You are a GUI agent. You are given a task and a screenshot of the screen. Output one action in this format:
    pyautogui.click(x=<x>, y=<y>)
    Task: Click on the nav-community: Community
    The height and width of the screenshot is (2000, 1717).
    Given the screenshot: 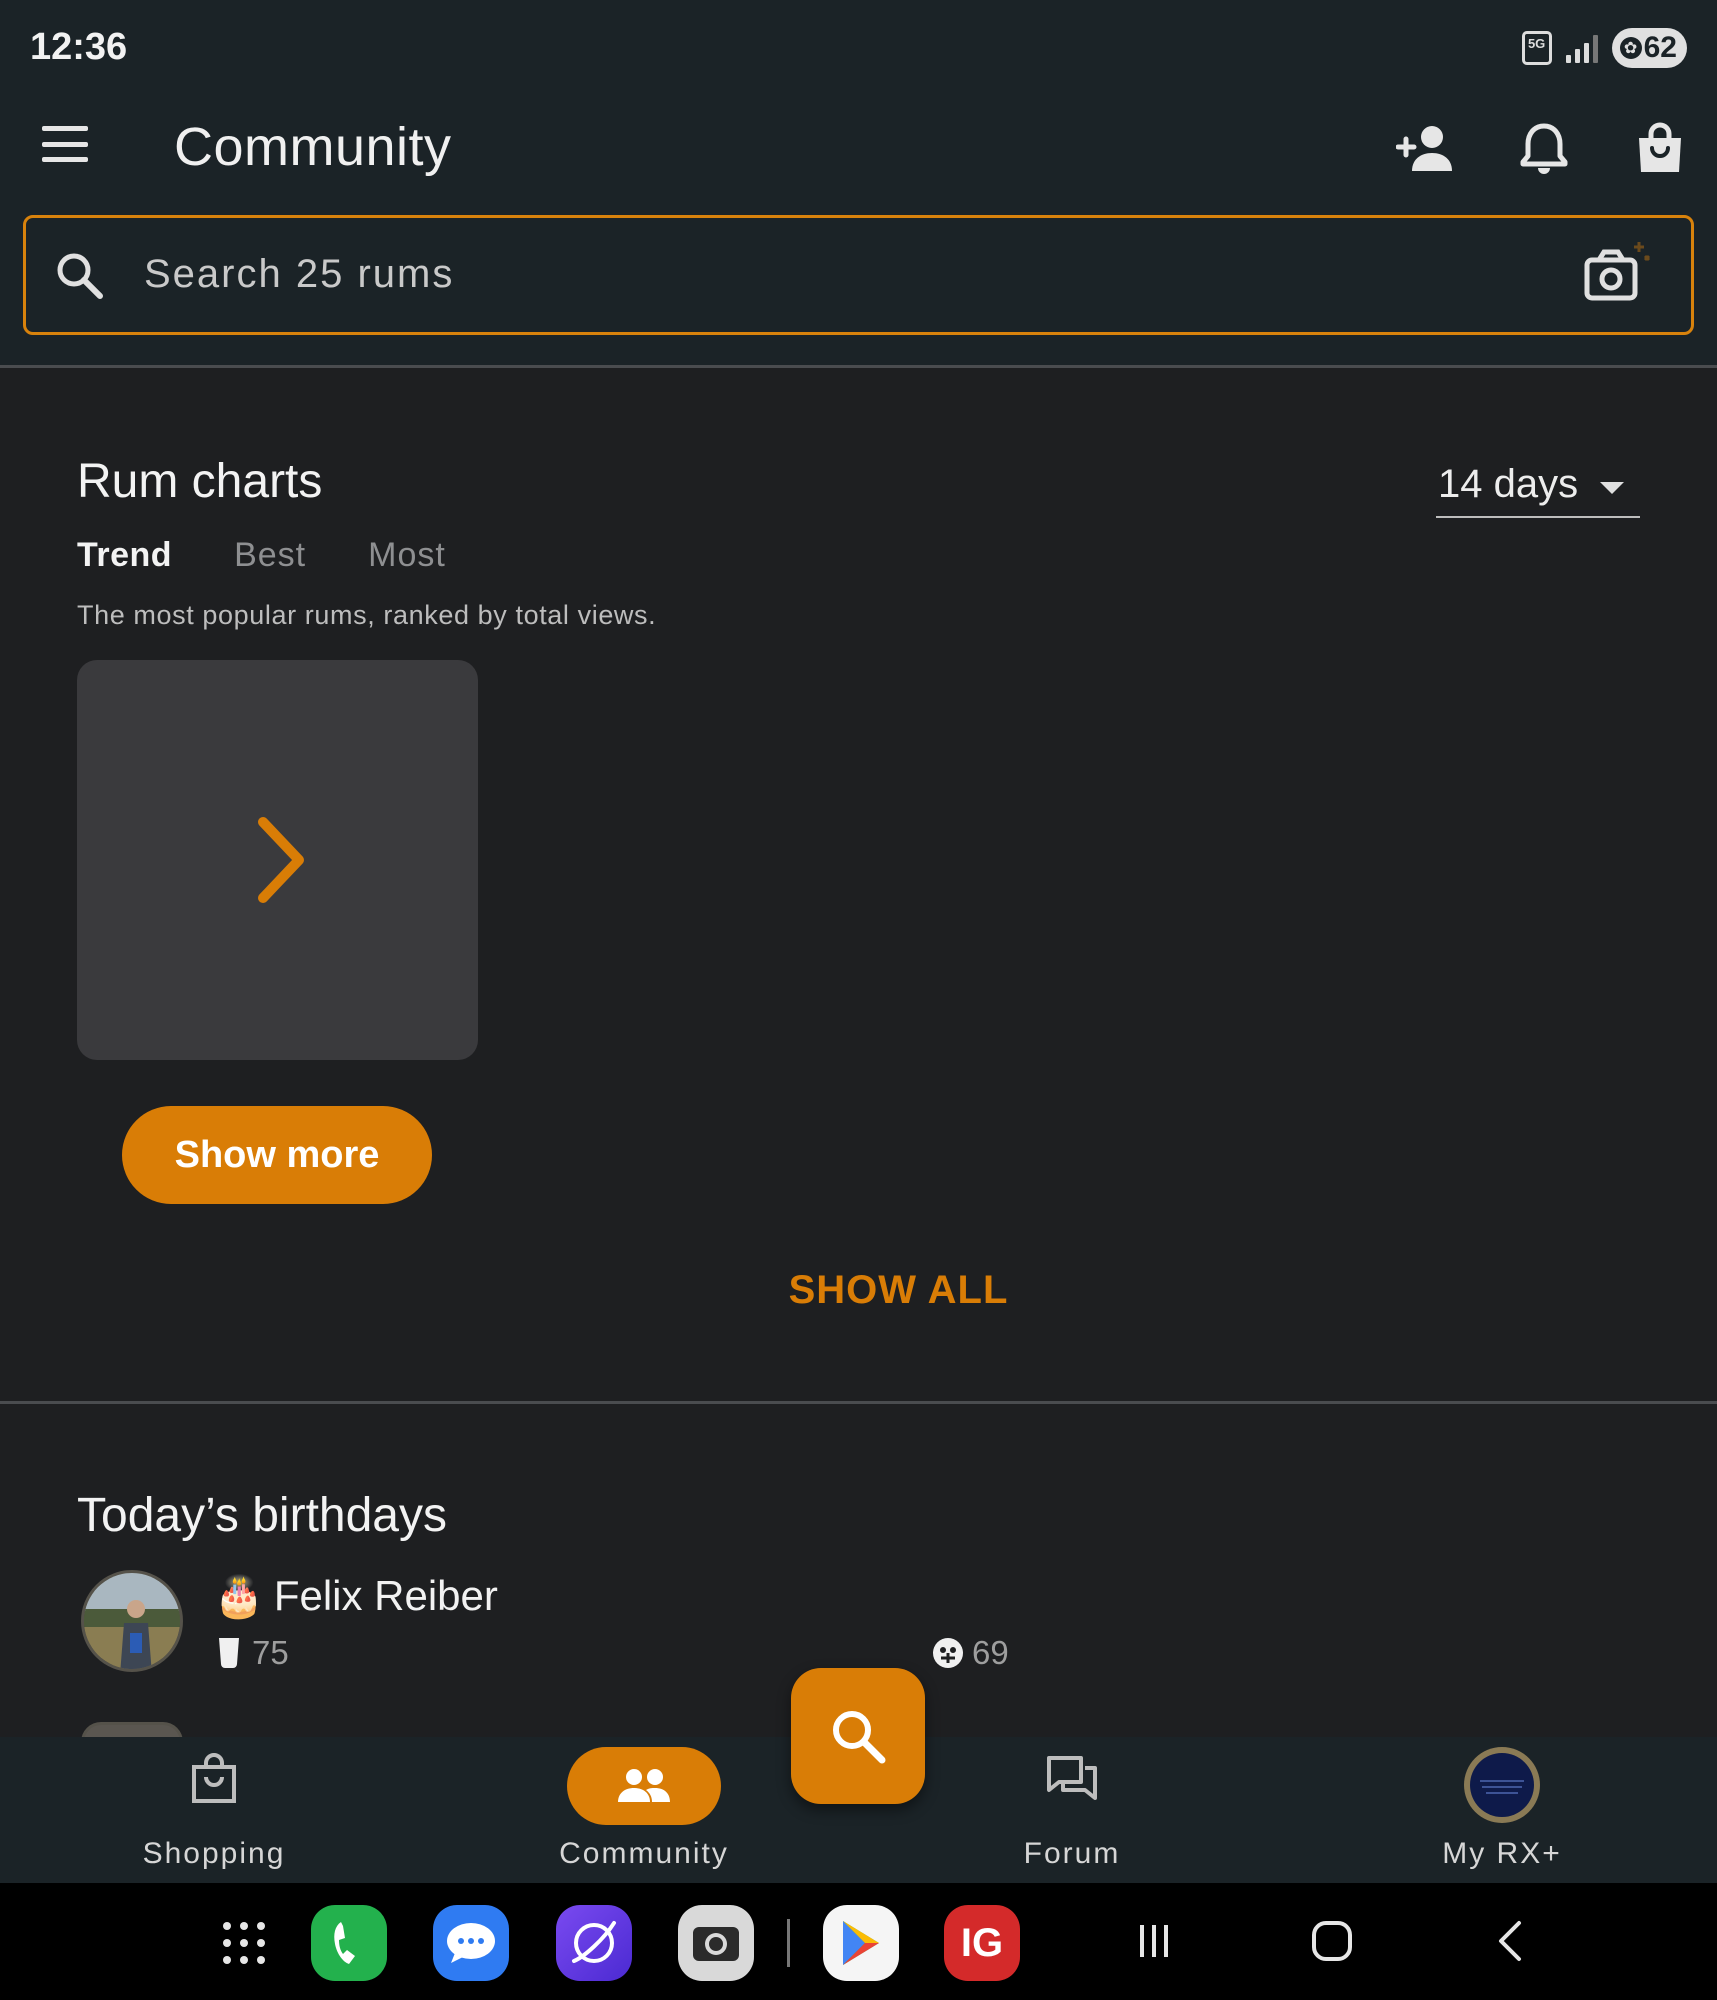 What is the action you would take?
    pyautogui.click(x=644, y=1810)
    